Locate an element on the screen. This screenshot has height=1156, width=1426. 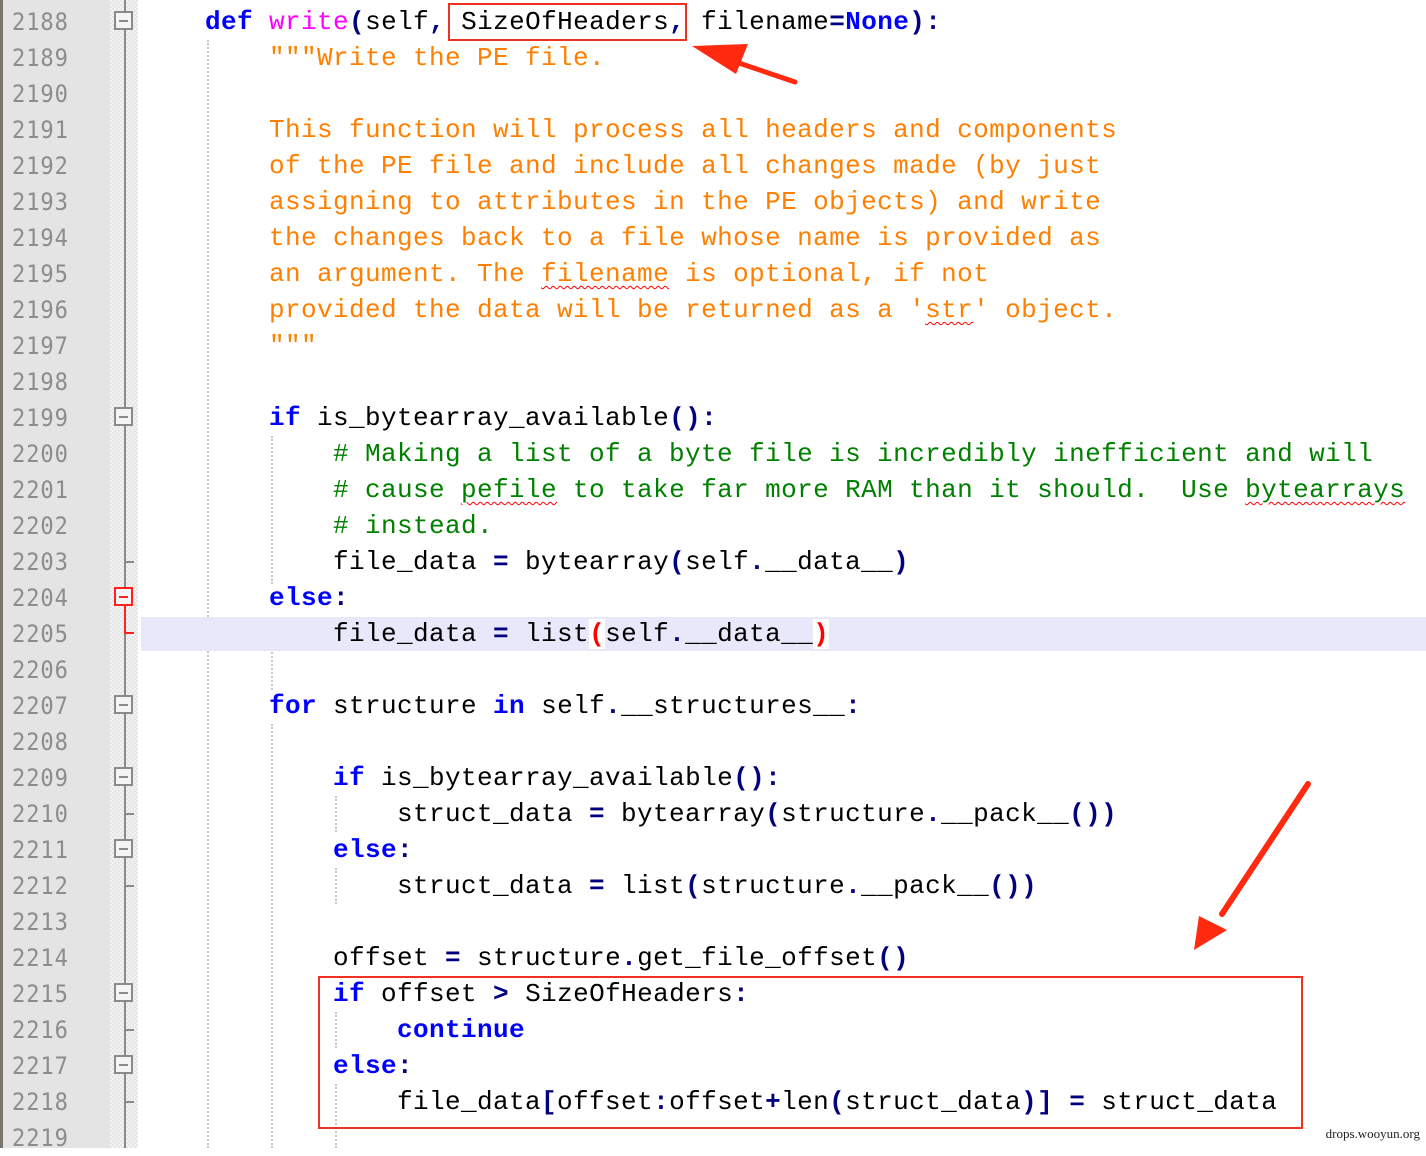
arrow-to-parameter is located at coordinates (745, 64).